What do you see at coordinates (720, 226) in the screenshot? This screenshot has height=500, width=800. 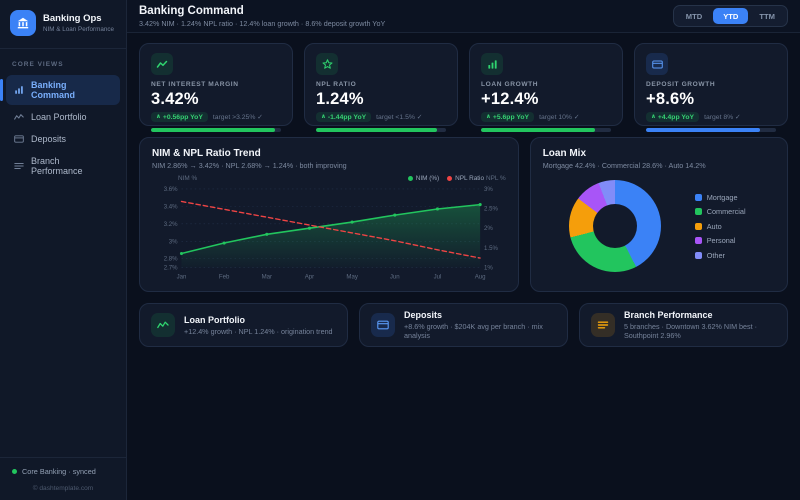 I see `legend-item-auto: Auto` at bounding box center [720, 226].